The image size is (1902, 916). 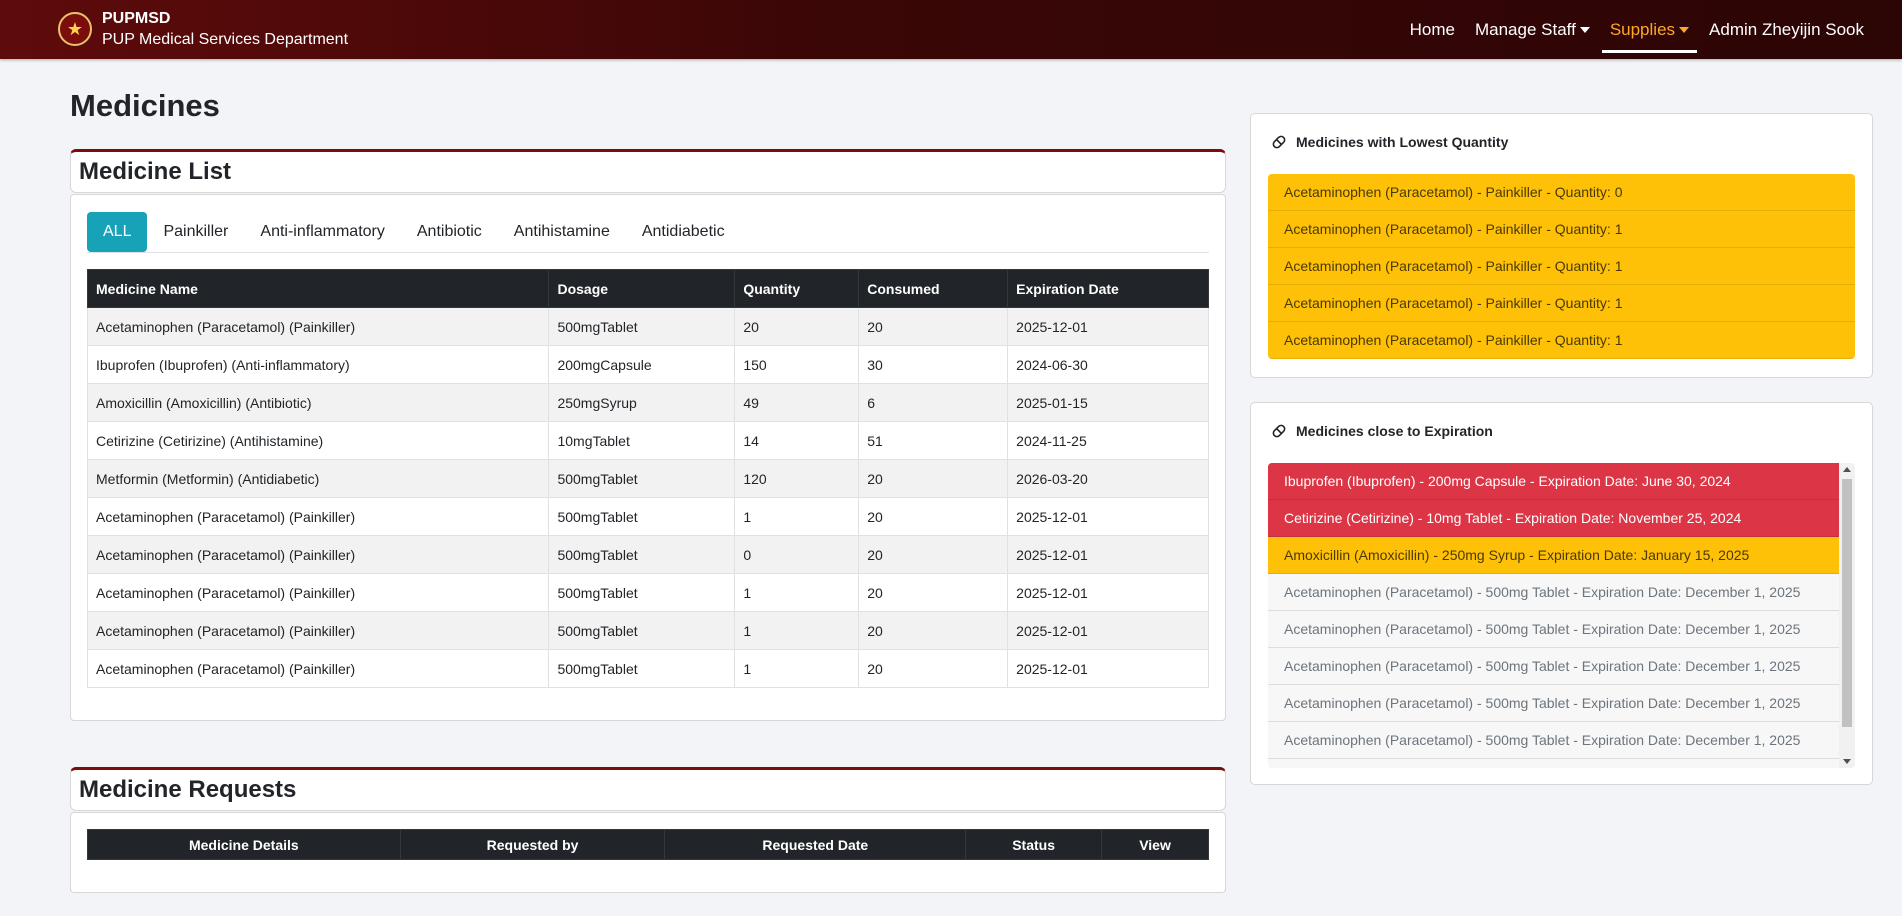 What do you see at coordinates (1108, 478) in the screenshot?
I see `table-cell: 2026-03-20` at bounding box center [1108, 478].